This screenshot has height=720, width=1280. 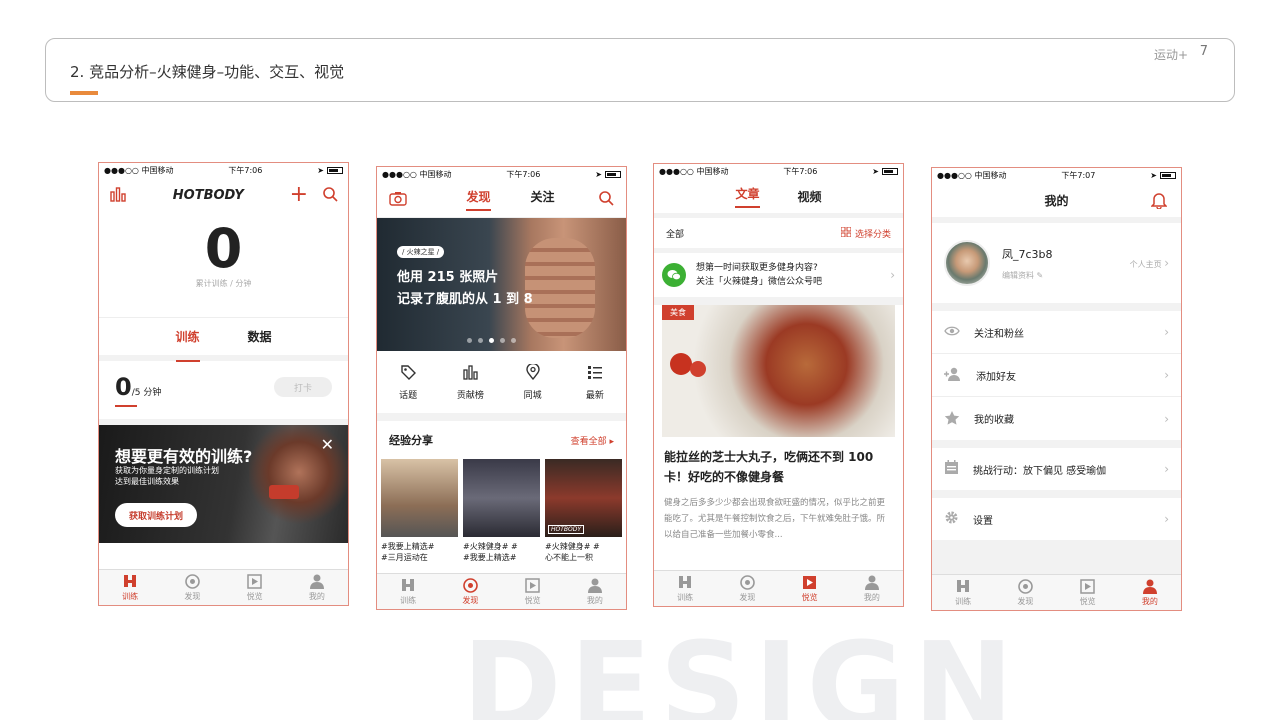 I want to click on menu-challenge: 挑战行动：放下偏见 感受瑜伽 ›, so click(x=1056, y=469).